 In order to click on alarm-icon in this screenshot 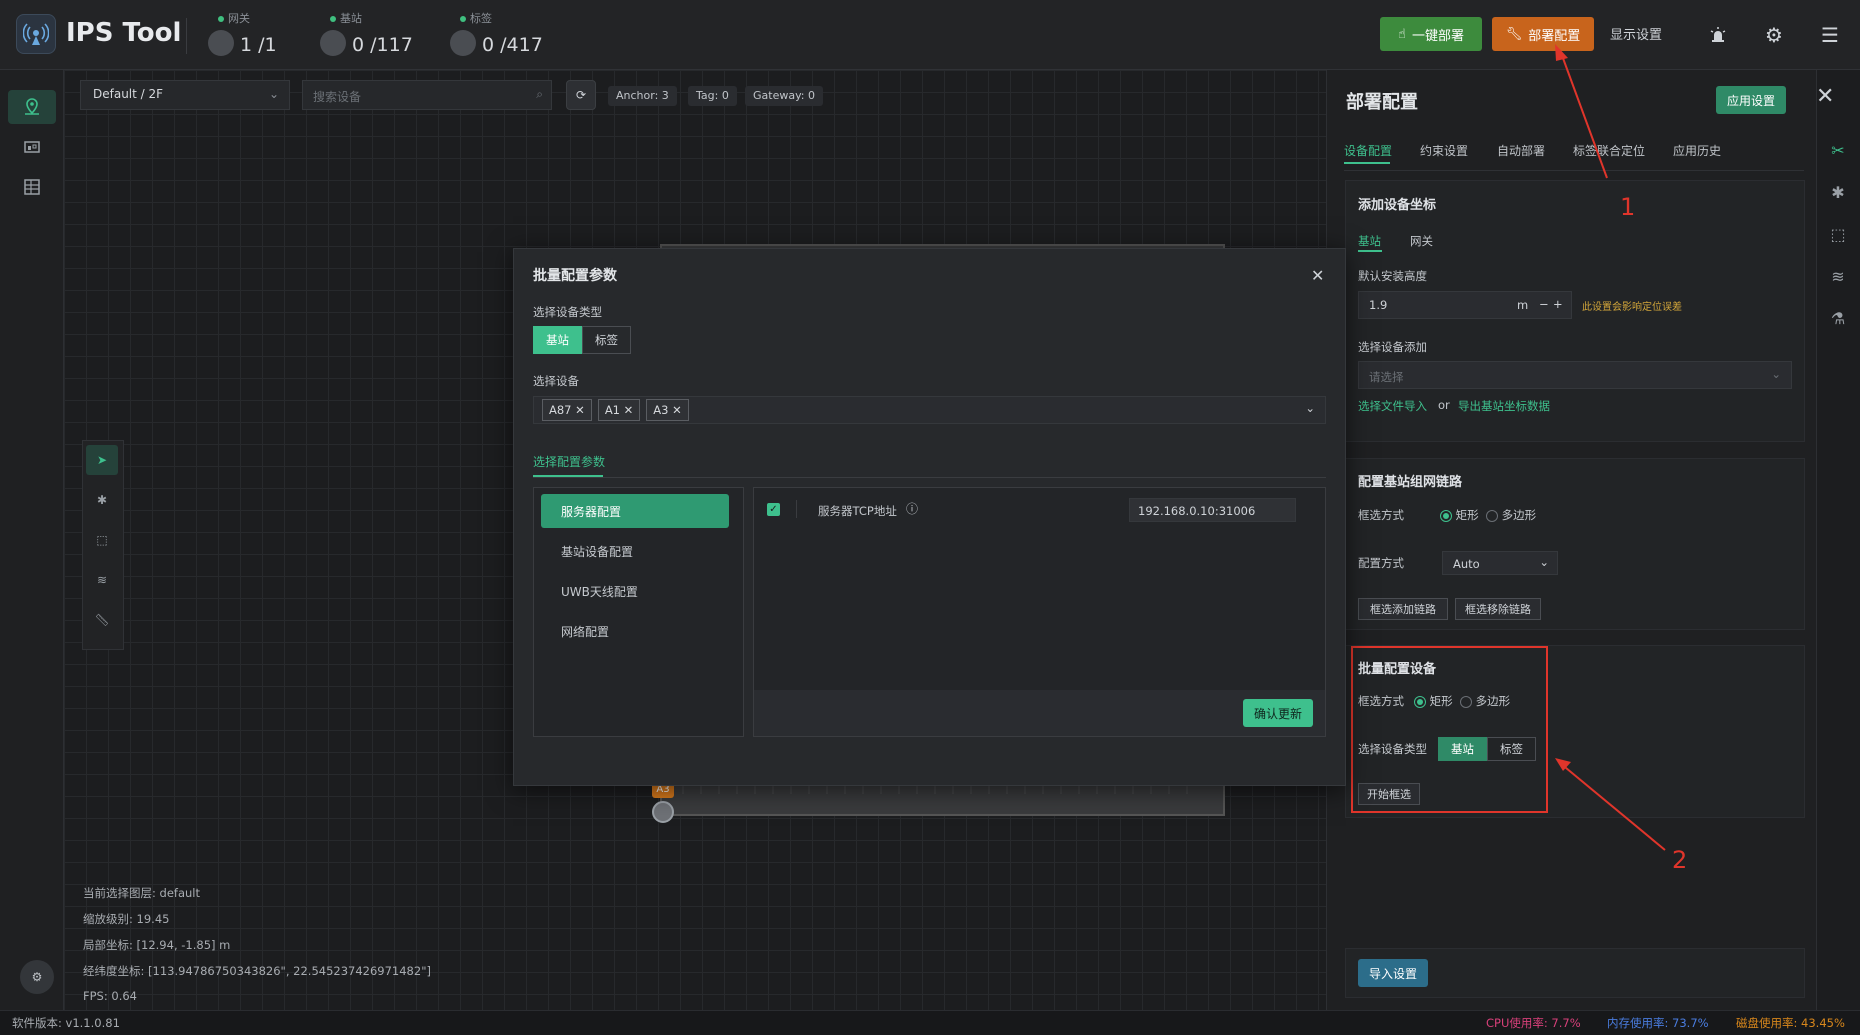, I will do `click(1718, 35)`.